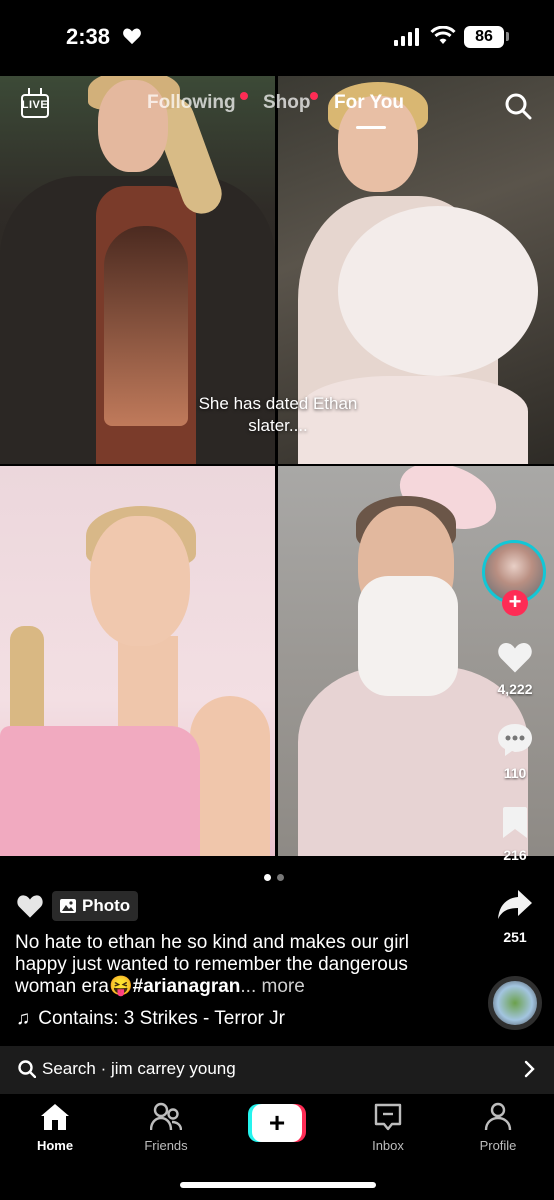 Image resolution: width=554 pixels, height=1200 pixels. I want to click on following-notification-dot, so click(244, 96).